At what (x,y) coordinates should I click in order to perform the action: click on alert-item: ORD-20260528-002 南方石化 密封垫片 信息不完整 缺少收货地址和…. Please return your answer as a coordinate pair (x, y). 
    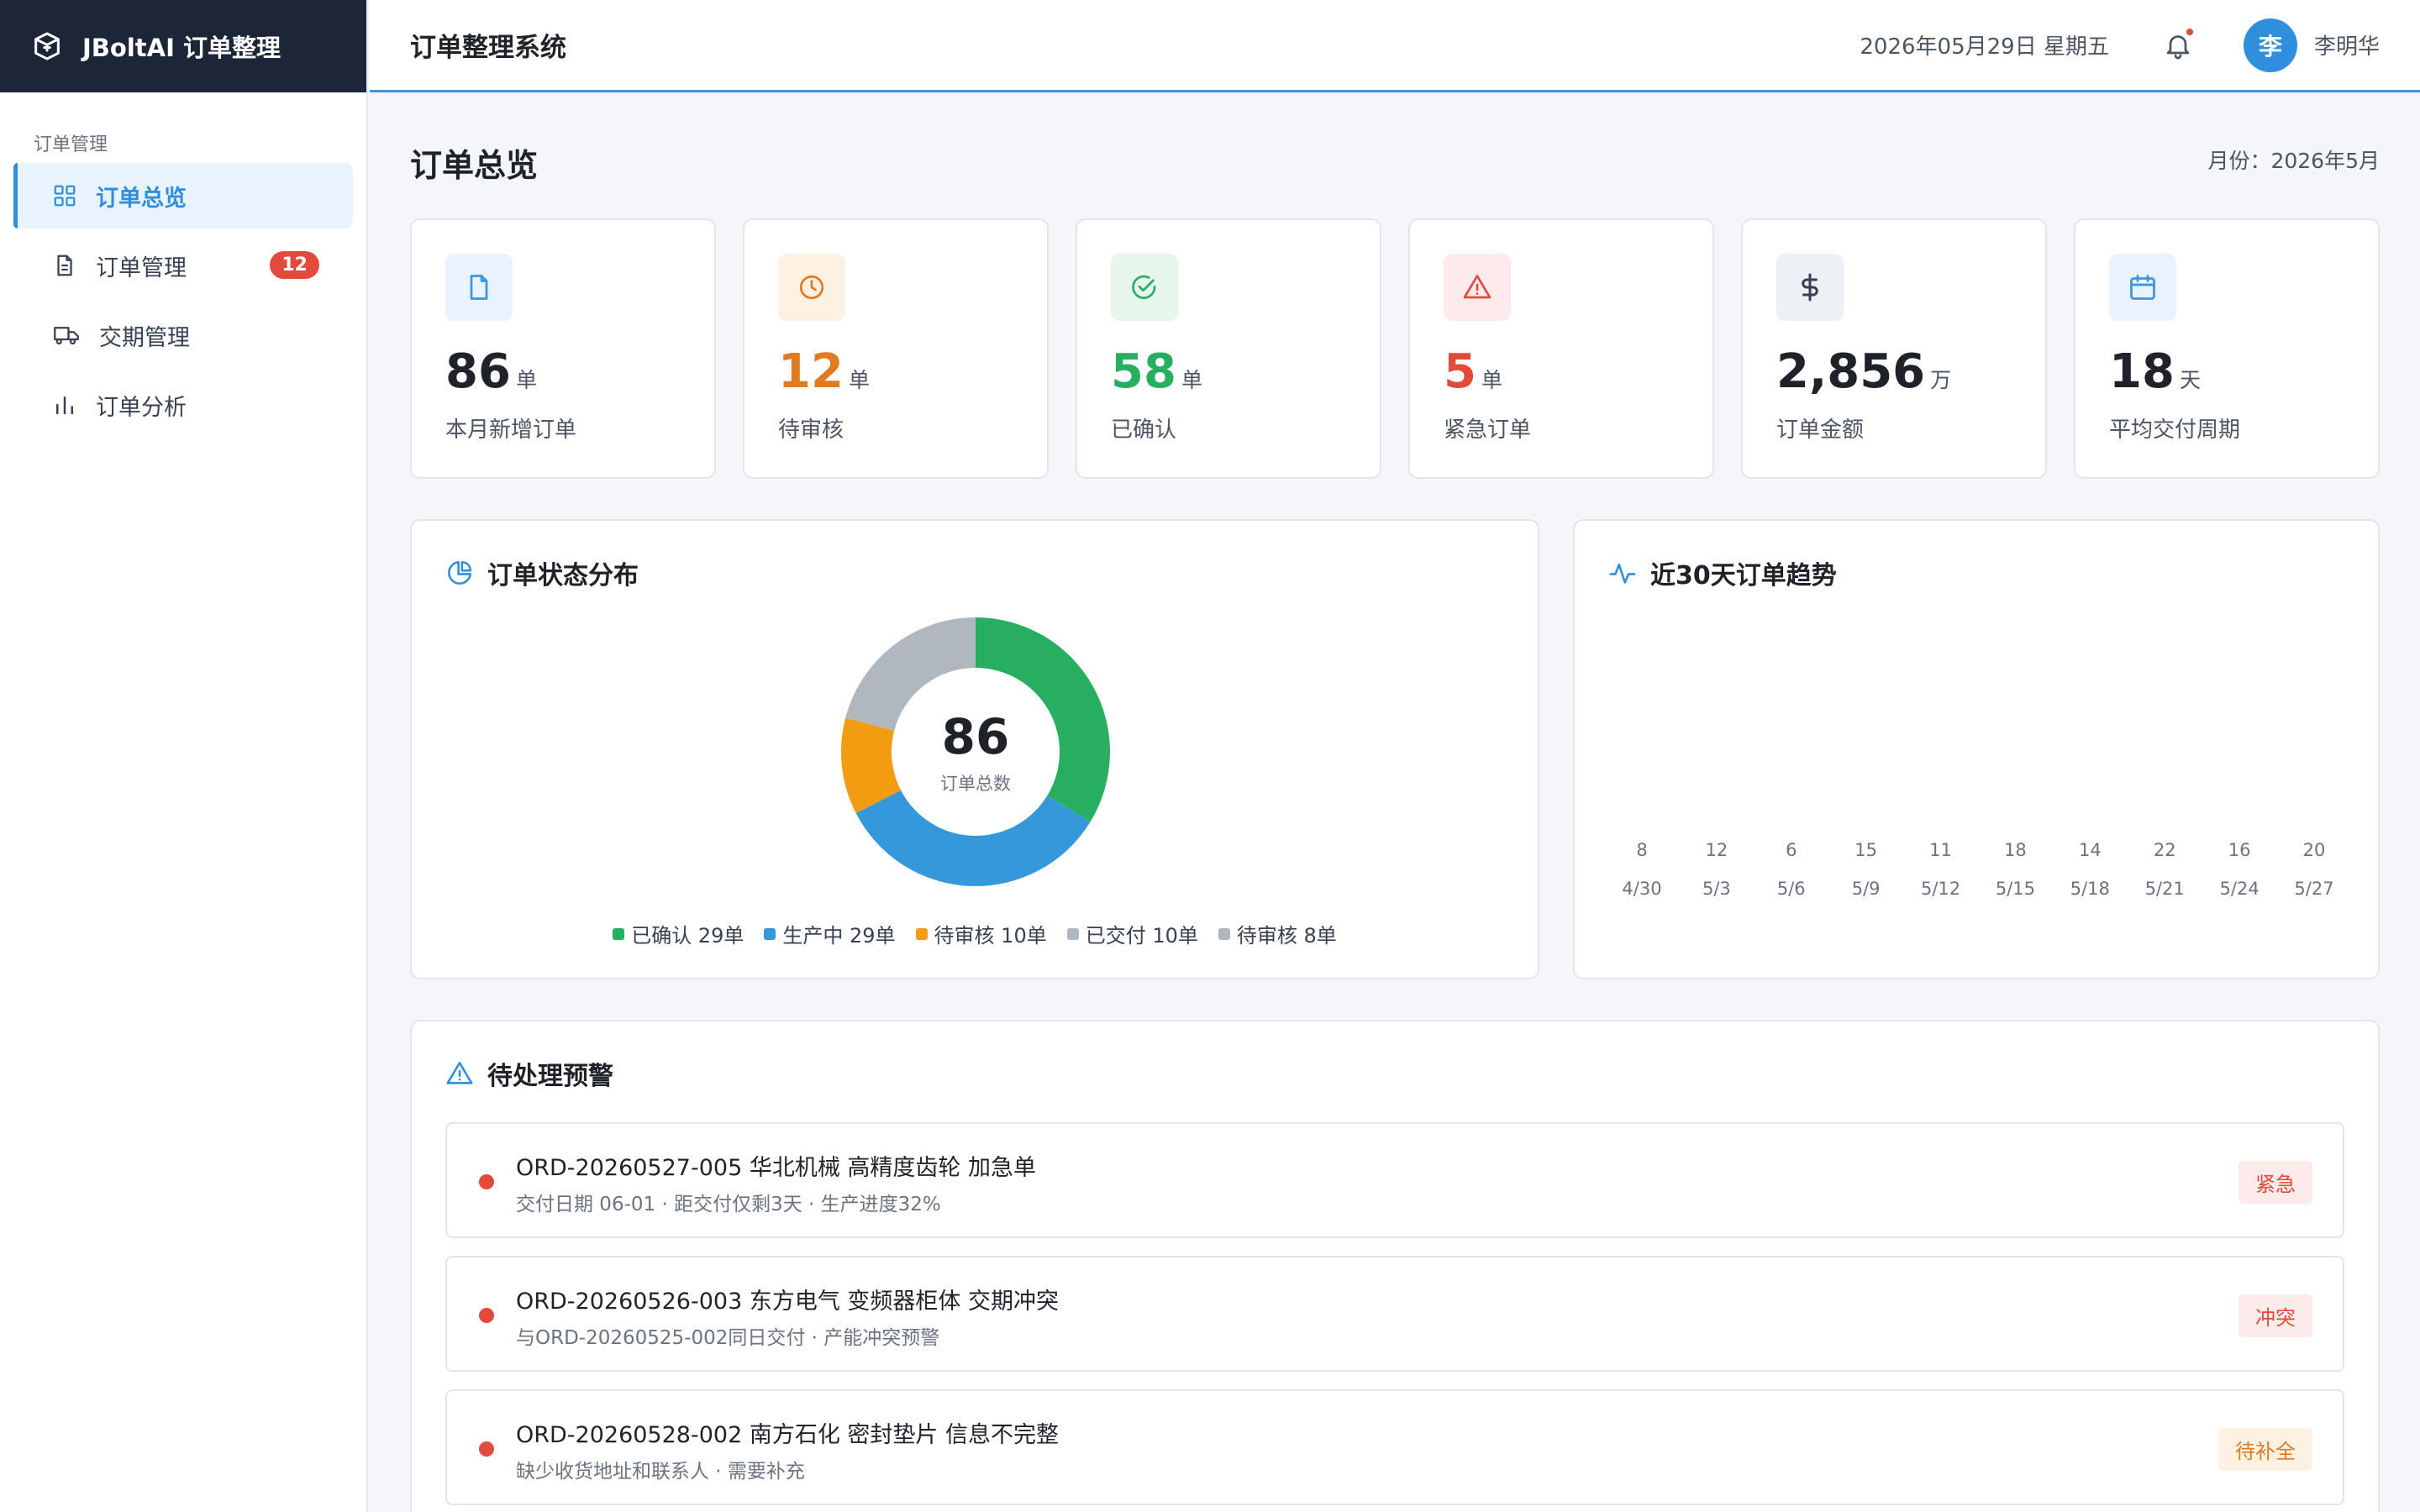
    Looking at the image, I should click on (1394, 1447).